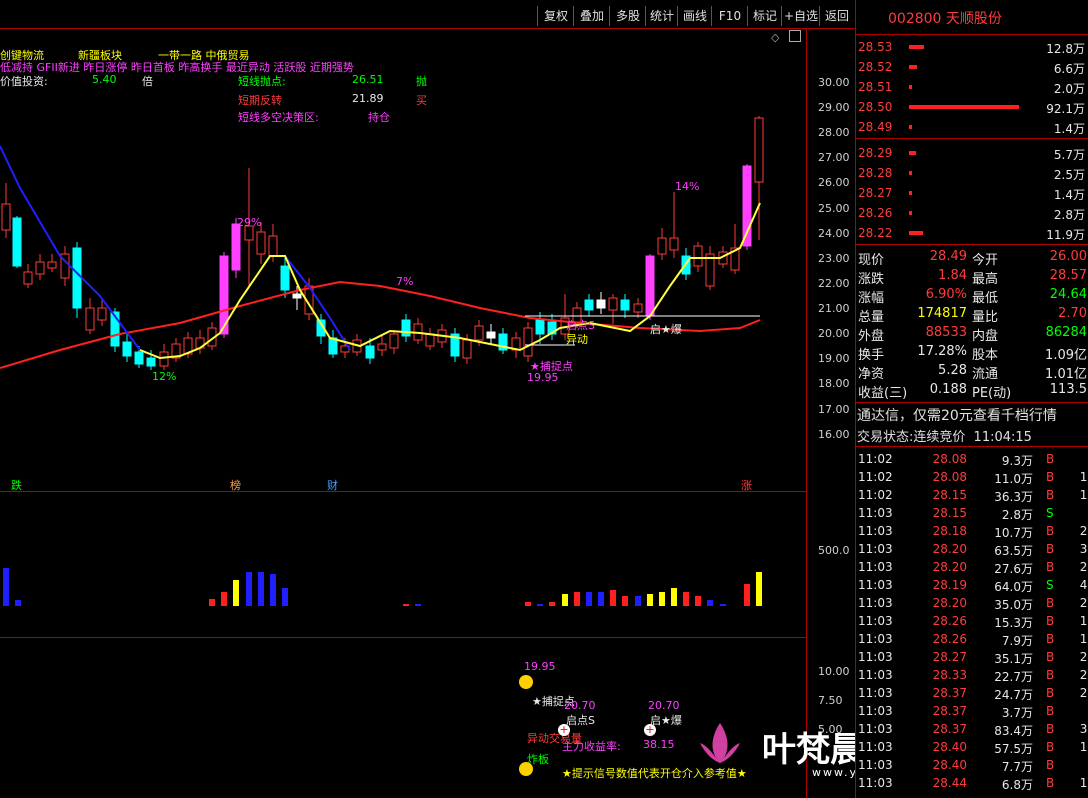 The width and height of the screenshot is (1088, 798). I want to click on price-tick: 29.00, so click(834, 107).